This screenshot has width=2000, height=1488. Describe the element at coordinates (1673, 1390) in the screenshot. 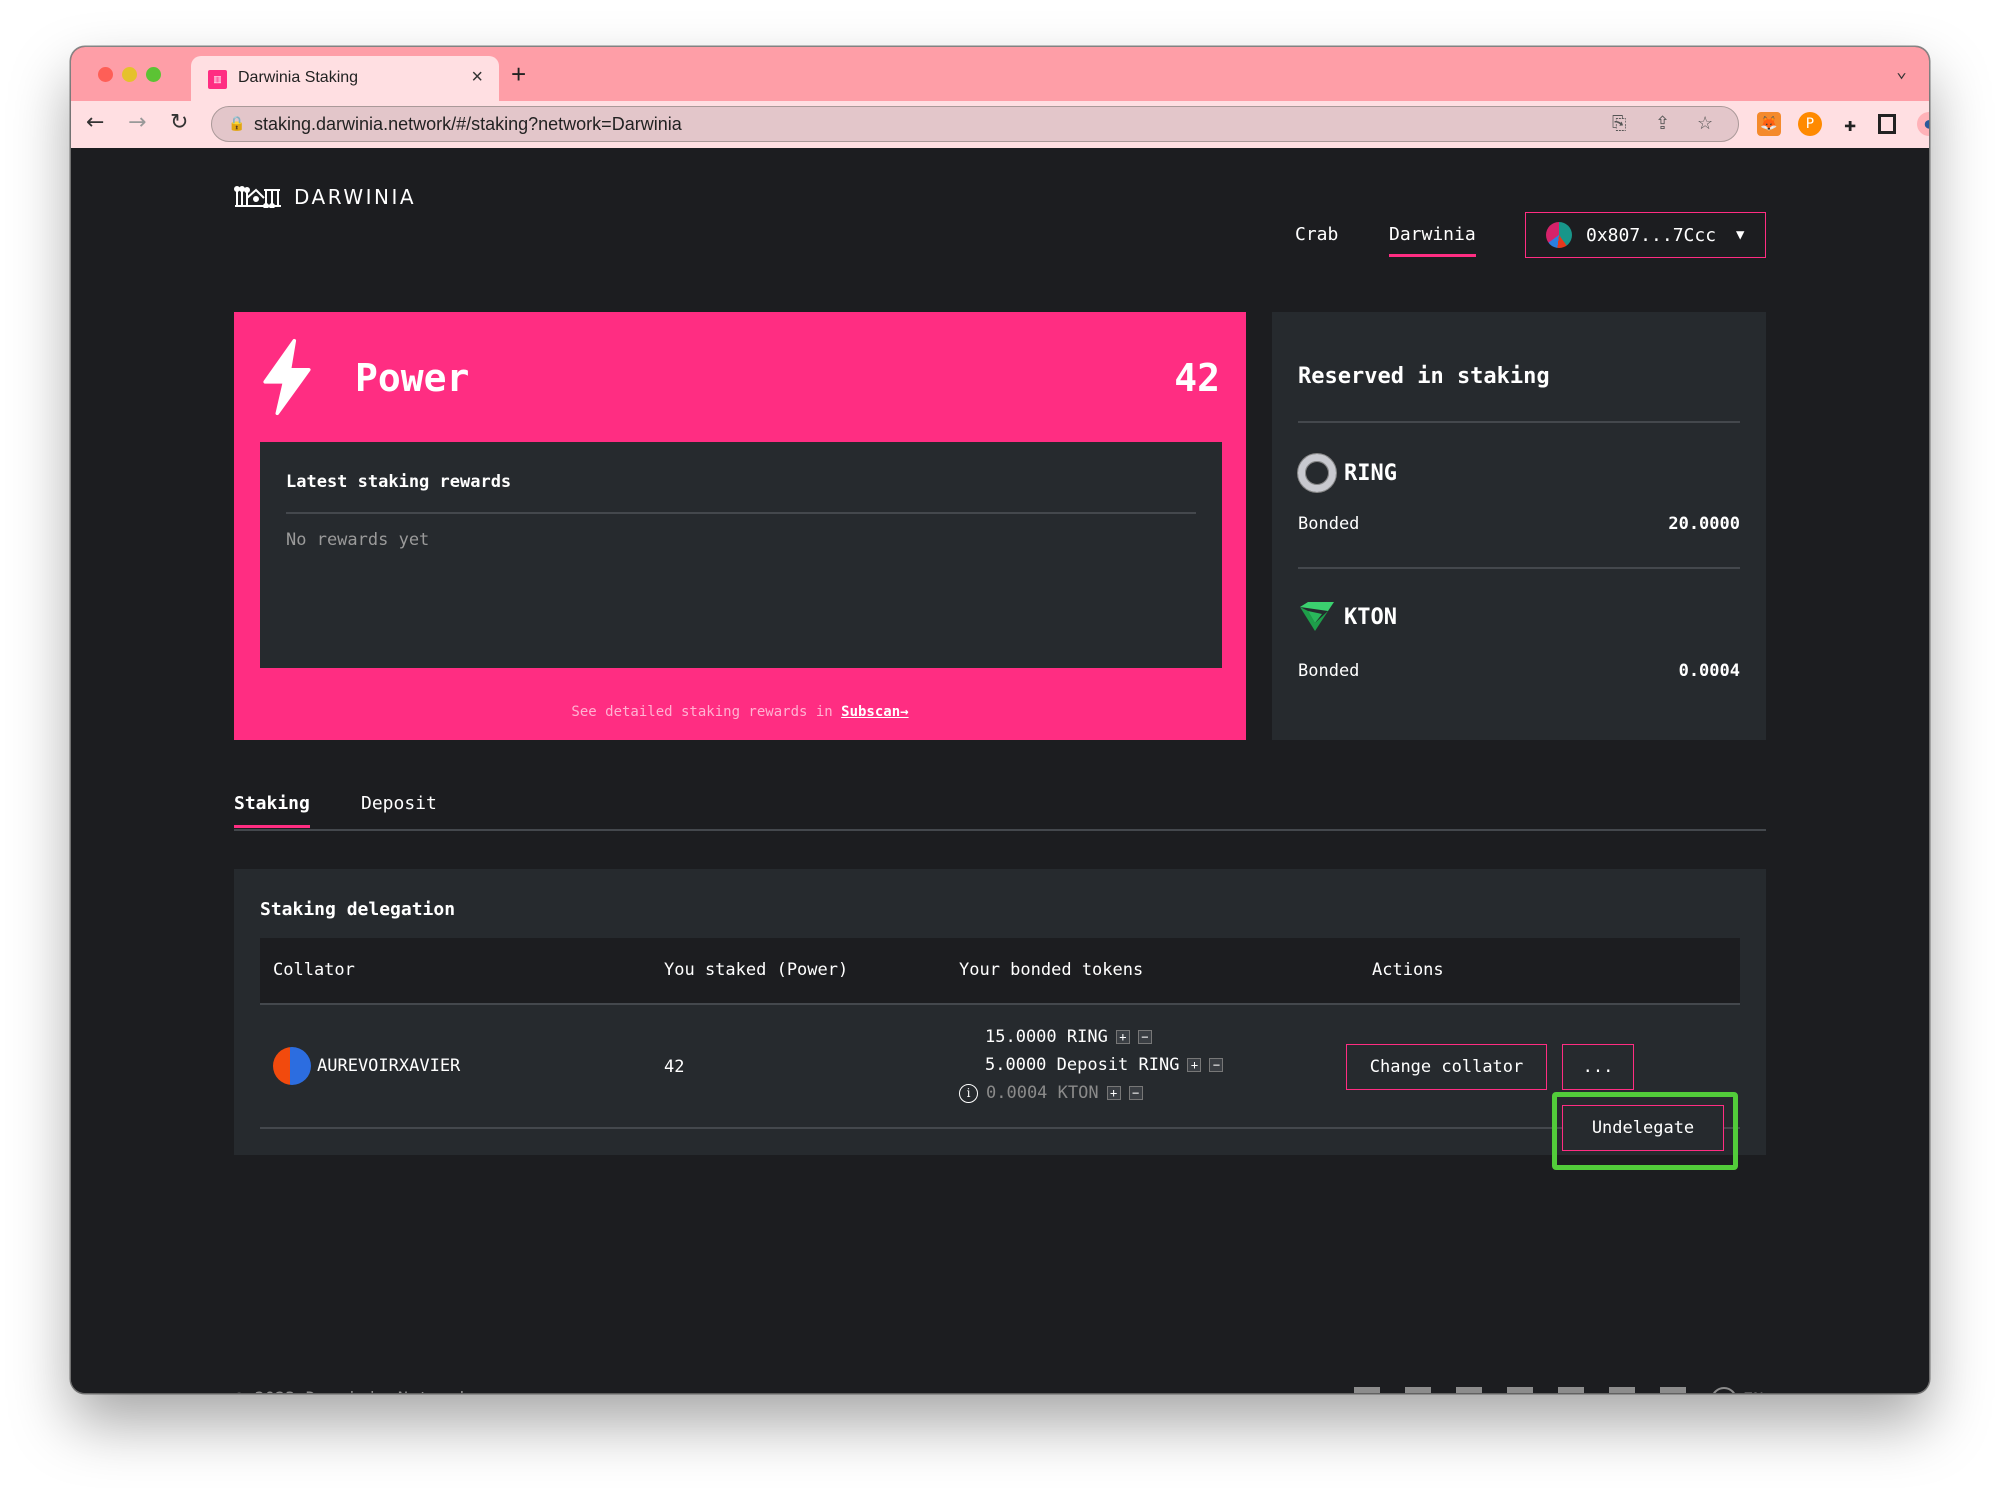

I see `email-icon: ✉` at that location.